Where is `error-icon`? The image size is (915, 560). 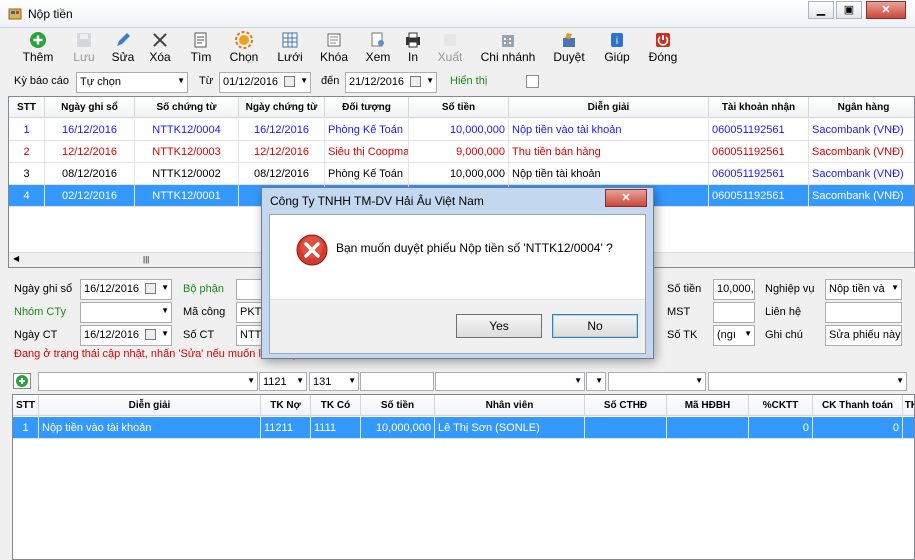 error-icon is located at coordinates (312, 250).